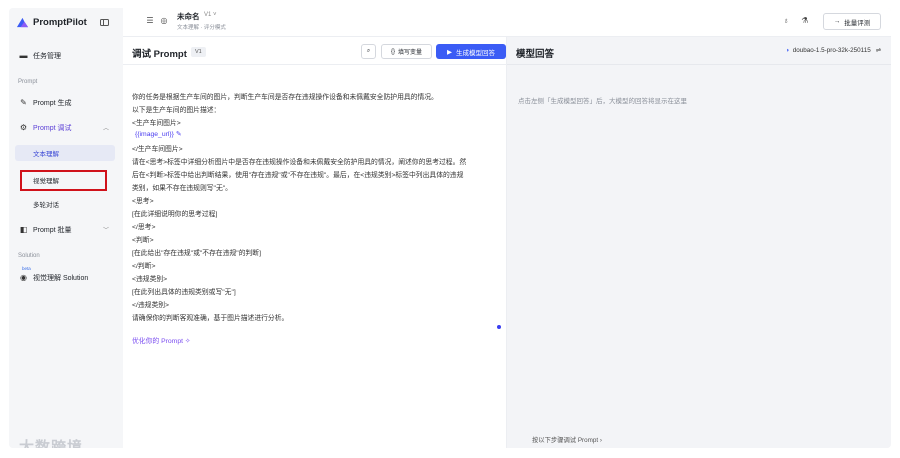 This screenshot has height=458, width=900. I want to click on sidebar-item-task-mgmt: ▬ 任务管理, so click(65, 55).